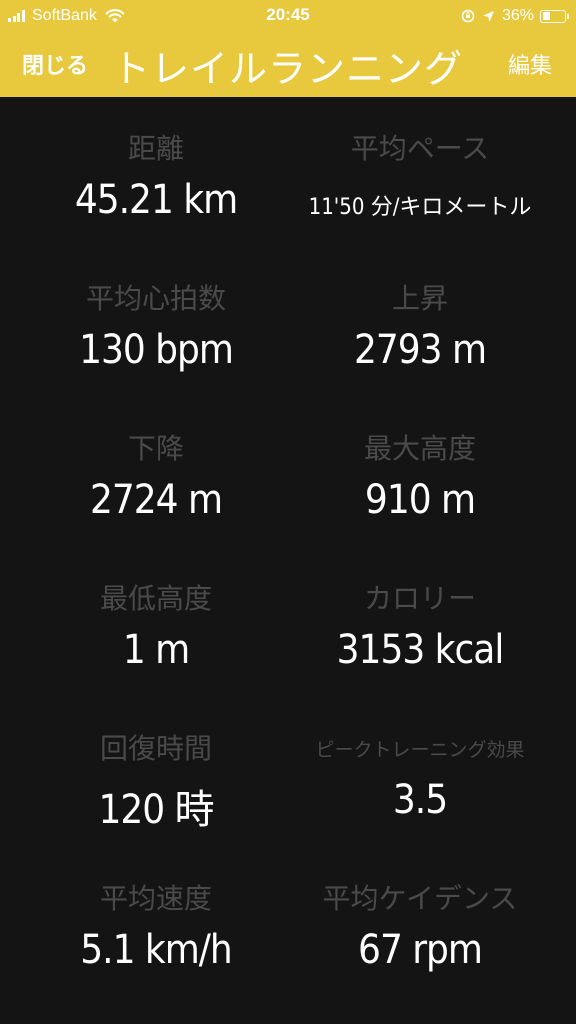 The height and width of the screenshot is (1024, 576). I want to click on stat-label: 平均心拍数, so click(155, 298).